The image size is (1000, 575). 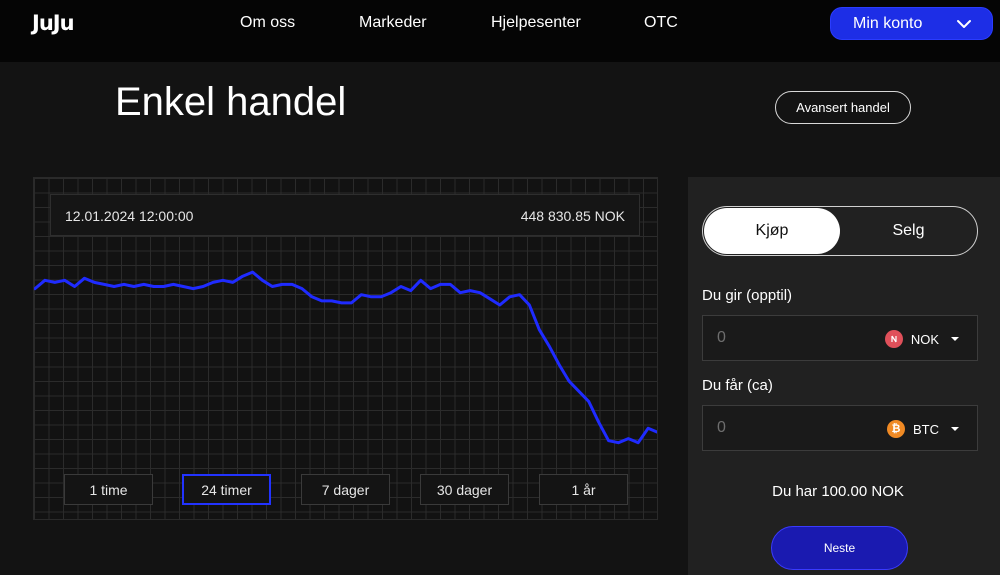 What do you see at coordinates (888, 23) in the screenshot?
I see `account-button-label: Min konto` at bounding box center [888, 23].